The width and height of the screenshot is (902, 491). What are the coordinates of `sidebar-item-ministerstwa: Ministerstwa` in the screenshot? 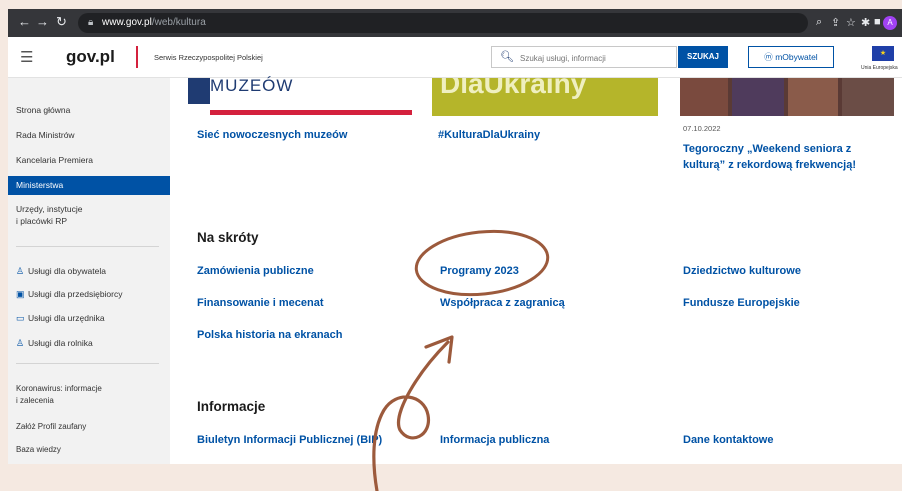 It's located at (89, 185).